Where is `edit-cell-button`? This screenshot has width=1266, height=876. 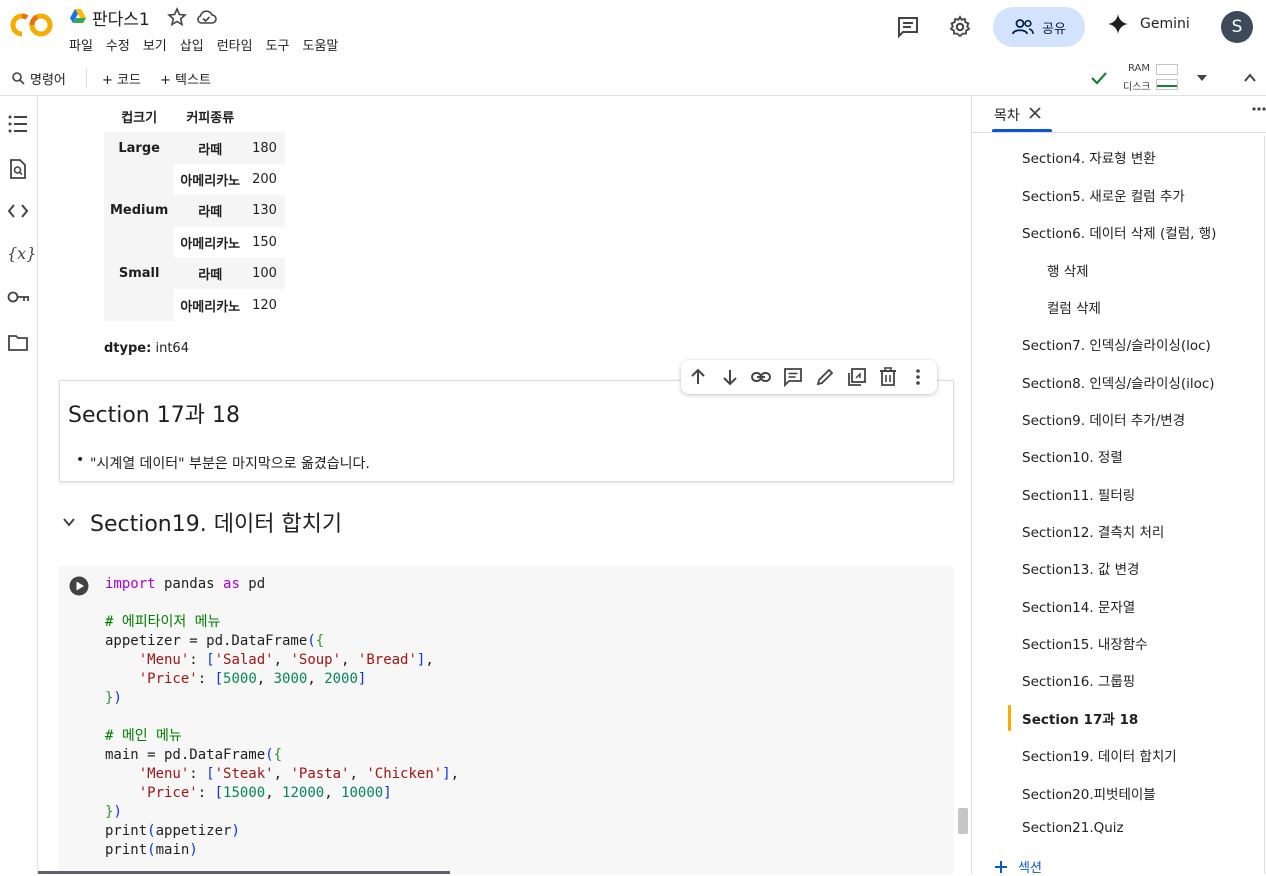
edit-cell-button is located at coordinates (825, 377).